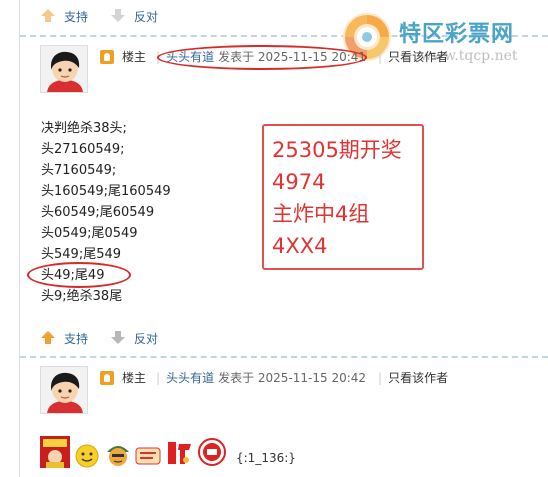 This screenshot has height=477, width=548. I want to click on congratulations-sticker-icon, so click(55, 452).